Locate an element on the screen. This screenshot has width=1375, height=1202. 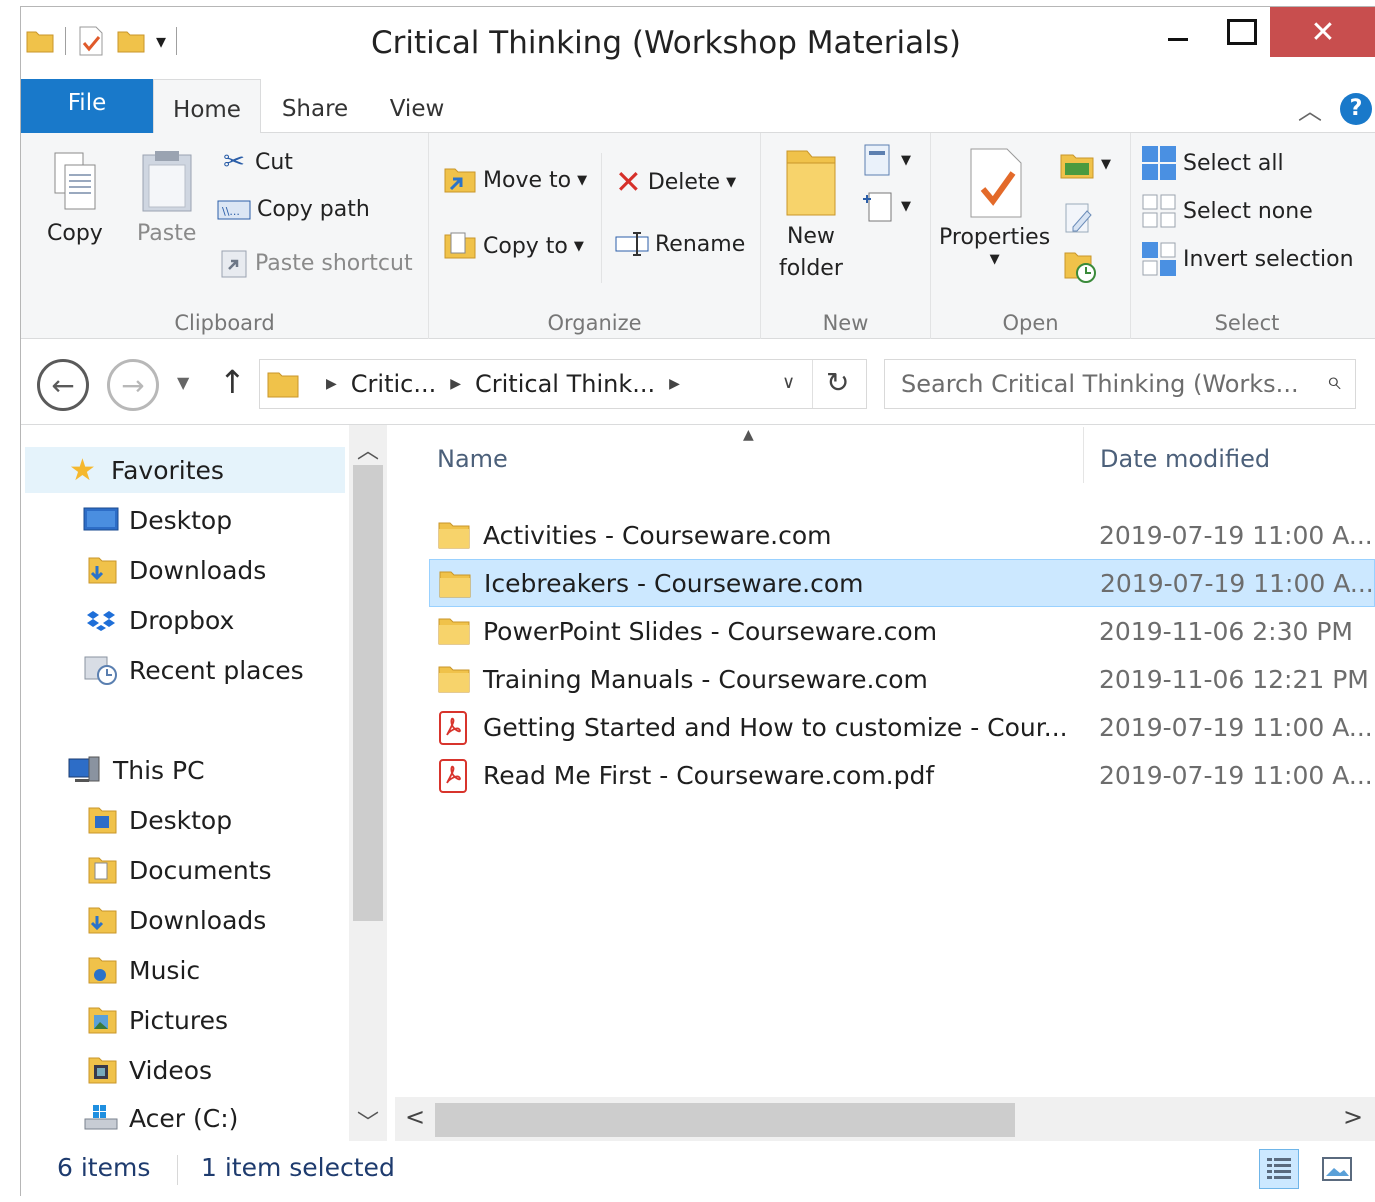
nav-item-label: Documents is located at coordinates (200, 870).